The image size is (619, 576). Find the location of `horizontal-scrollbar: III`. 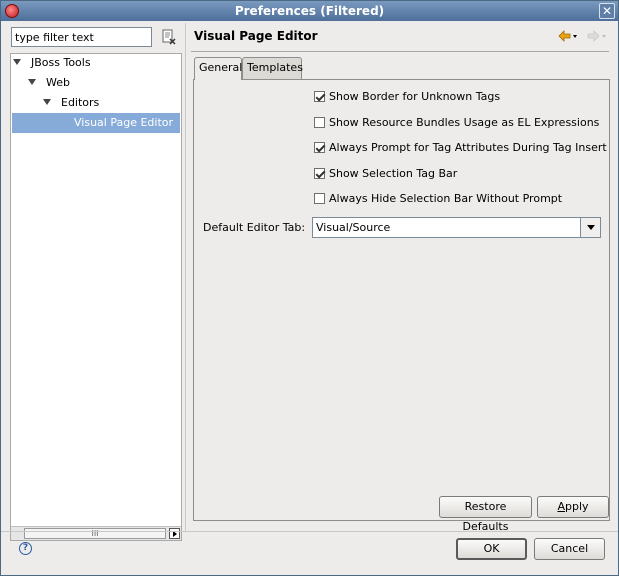

horizontal-scrollbar: III is located at coordinates (96, 533).